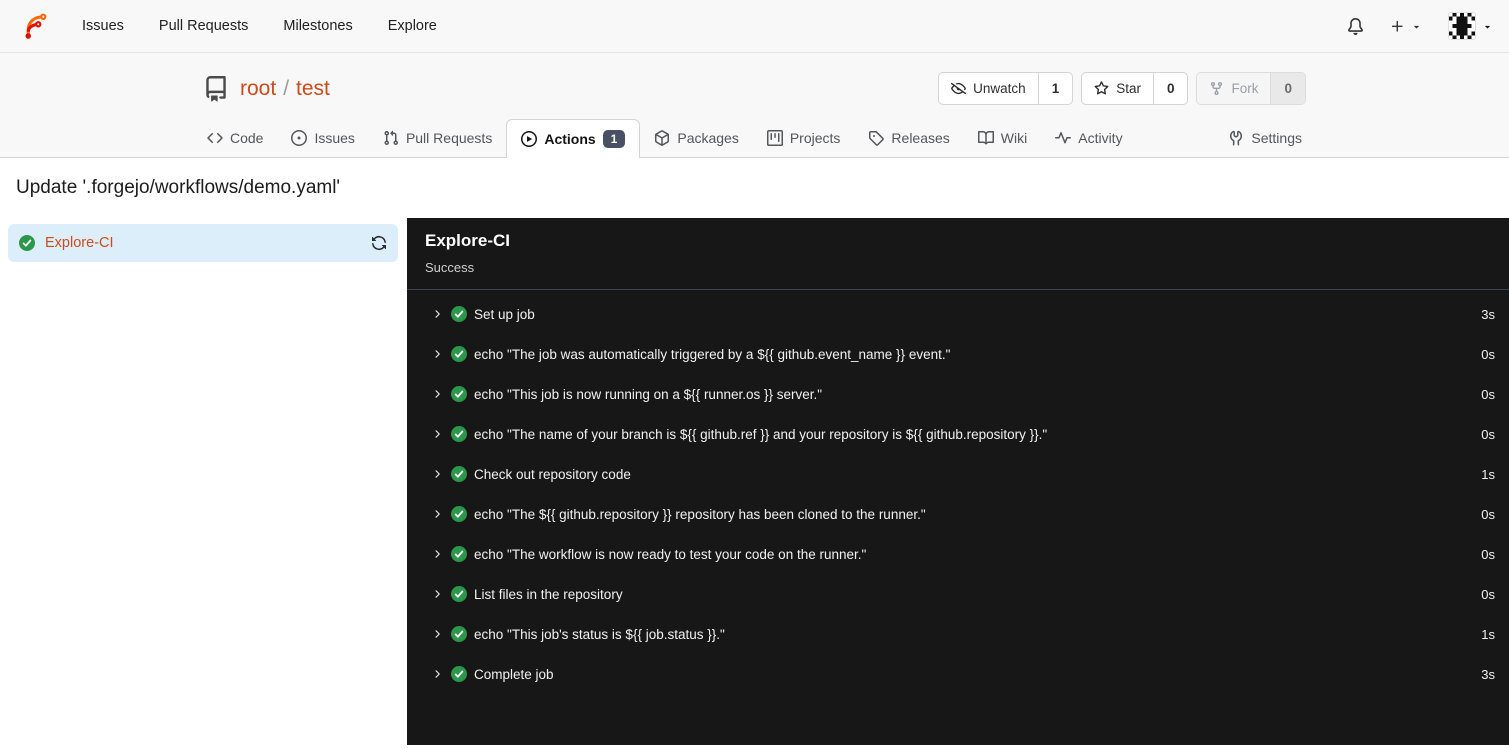 The image size is (1509, 749). I want to click on step-name: List files in the repository, so click(548, 594).